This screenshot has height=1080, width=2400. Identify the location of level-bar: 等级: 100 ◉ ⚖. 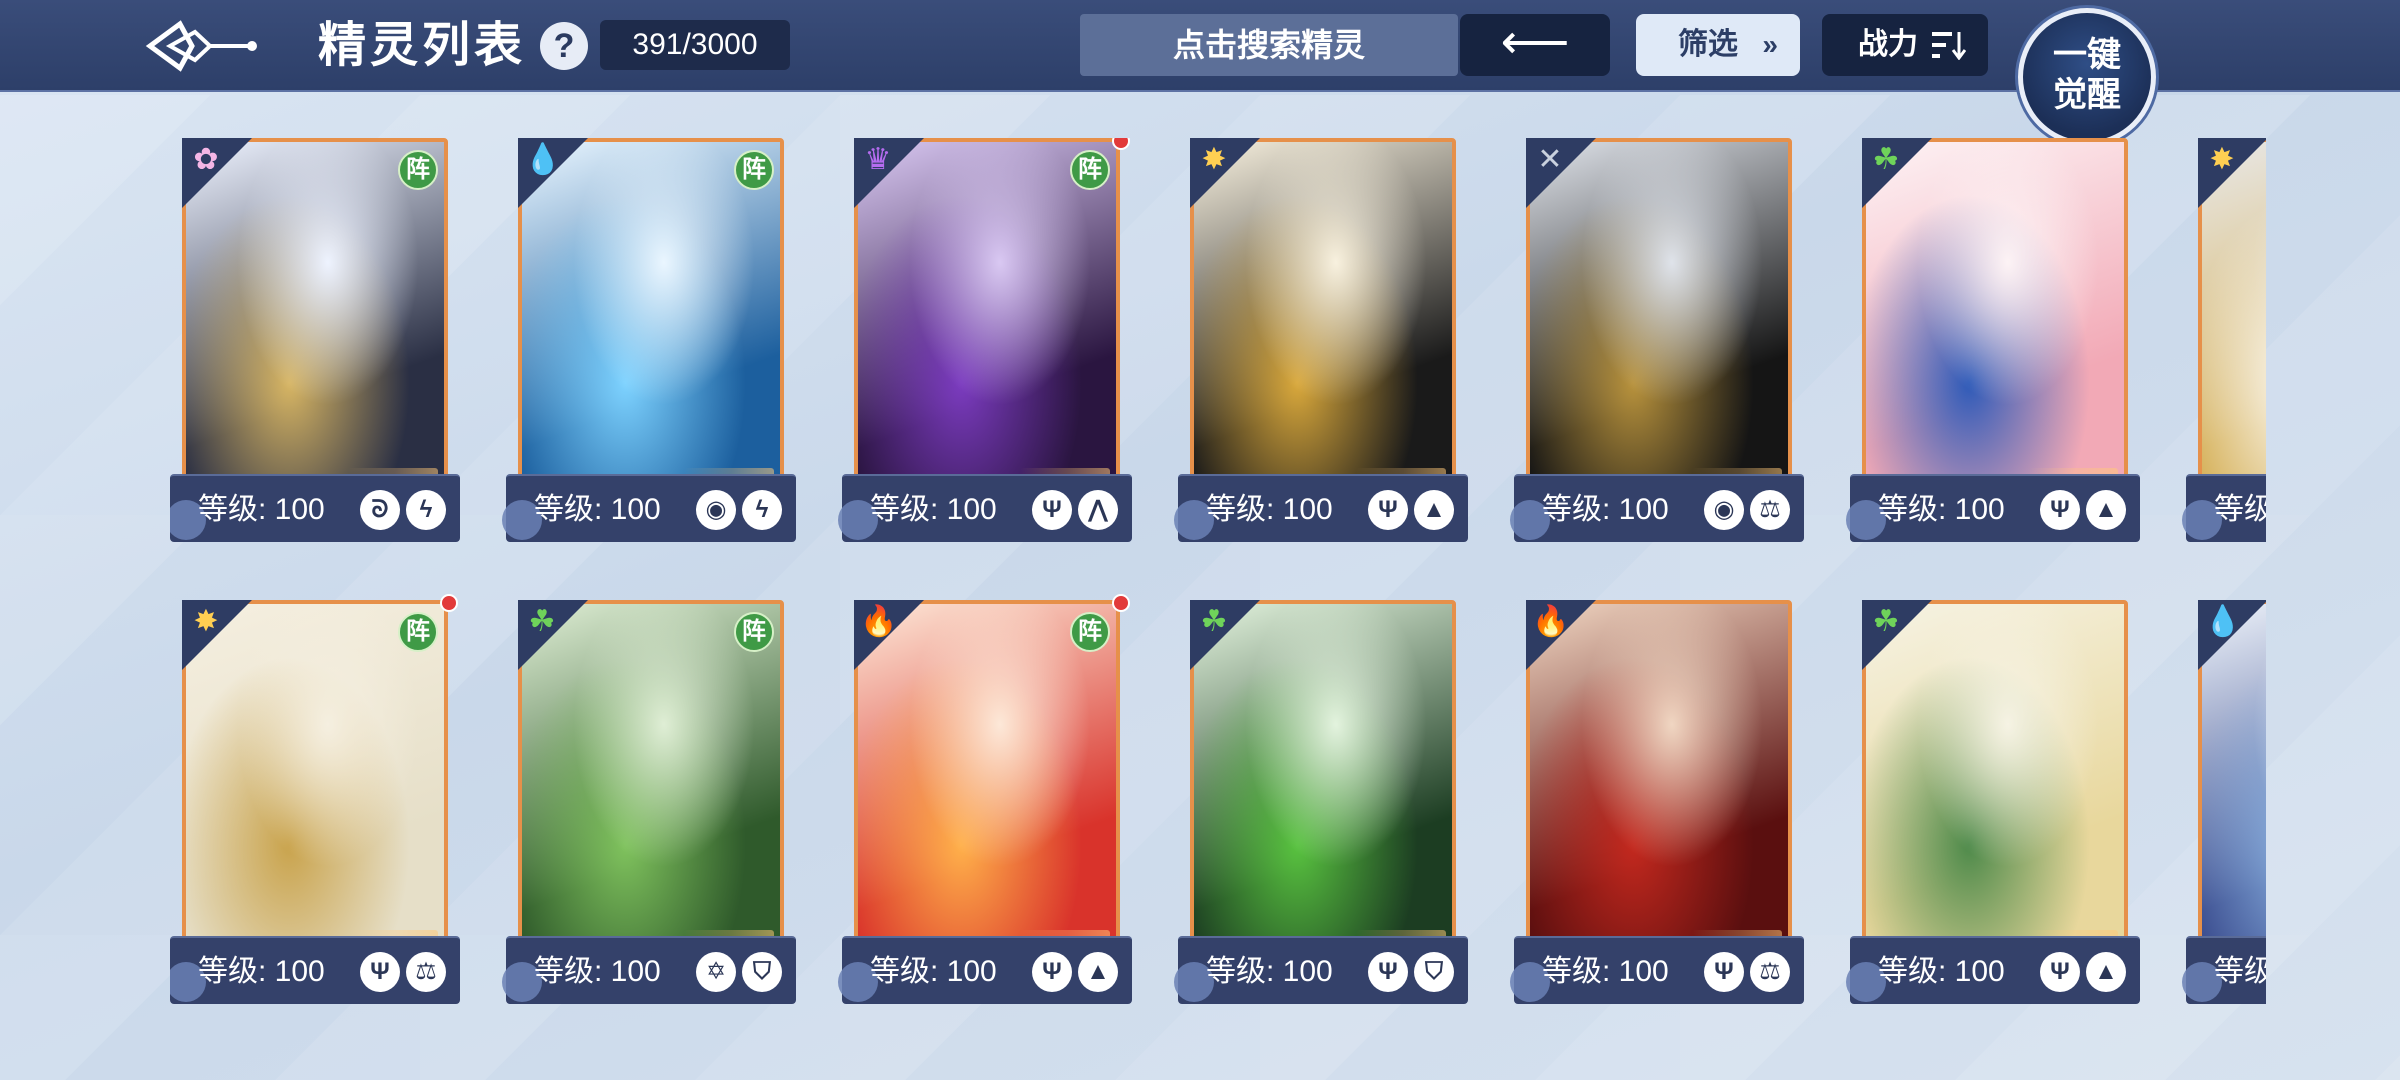
(1657, 508).